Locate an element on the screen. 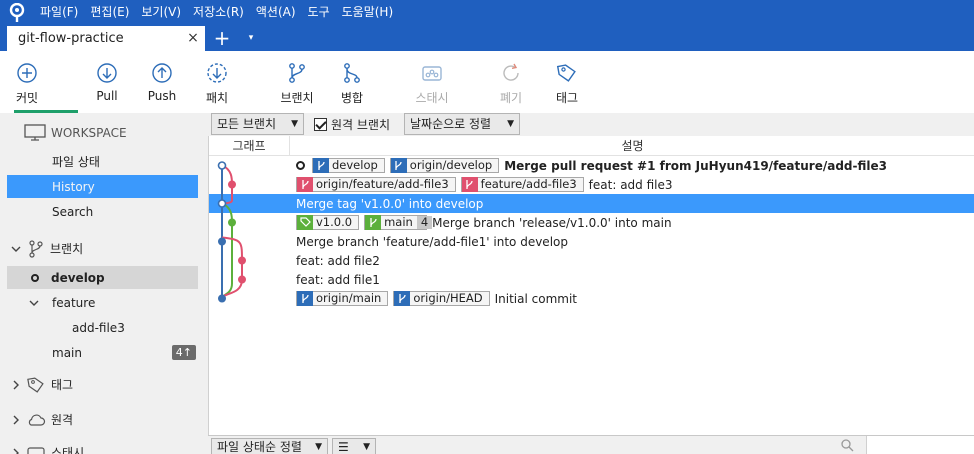 This screenshot has height=454, width=974. branch-label: develop is located at coordinates (348, 165).